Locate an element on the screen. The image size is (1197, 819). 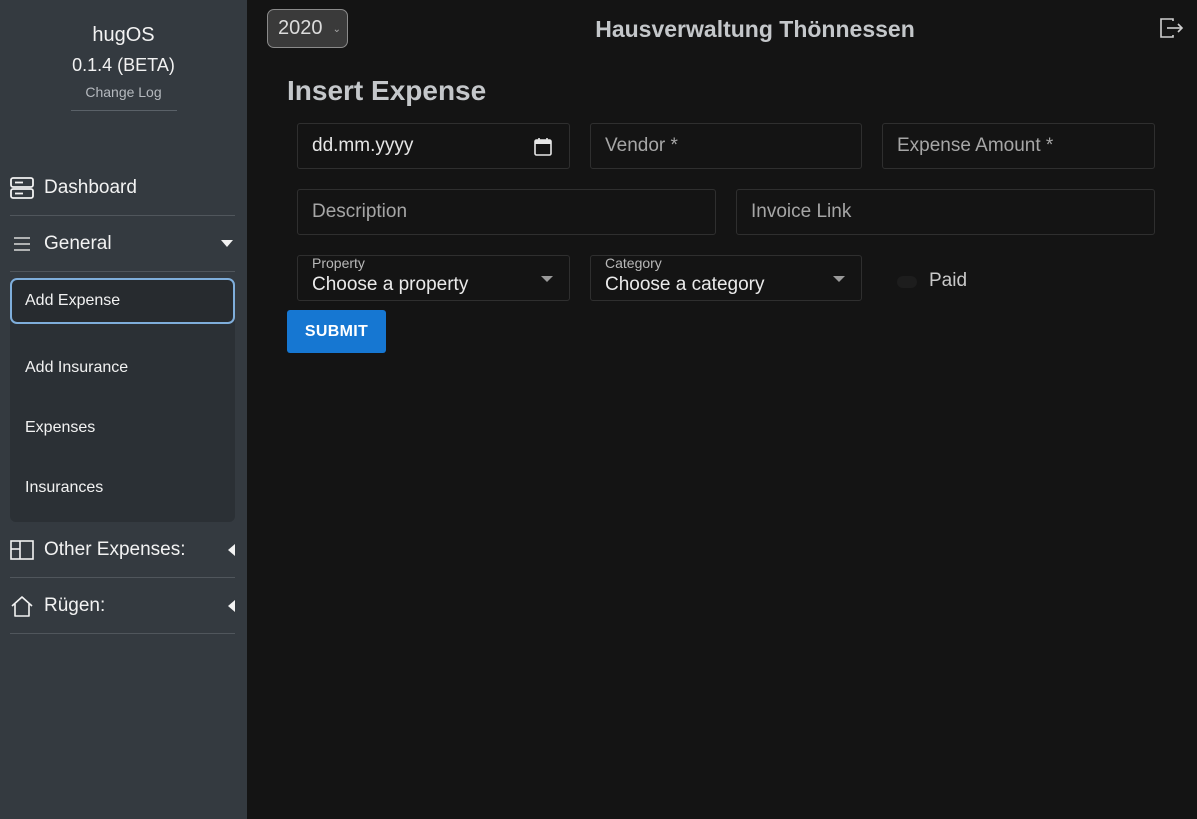
brand: hugOS 0.1.4 (BETA) Change Log is located at coordinates (123, 55).